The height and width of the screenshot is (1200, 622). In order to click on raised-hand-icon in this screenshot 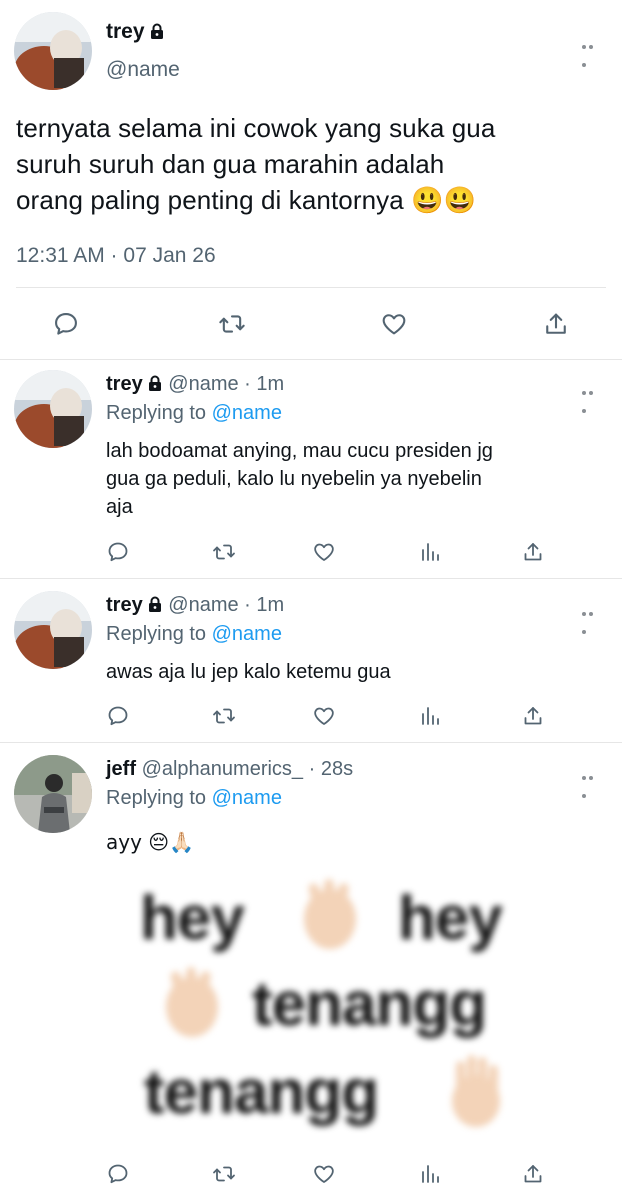, I will do `click(476, 1091)`.